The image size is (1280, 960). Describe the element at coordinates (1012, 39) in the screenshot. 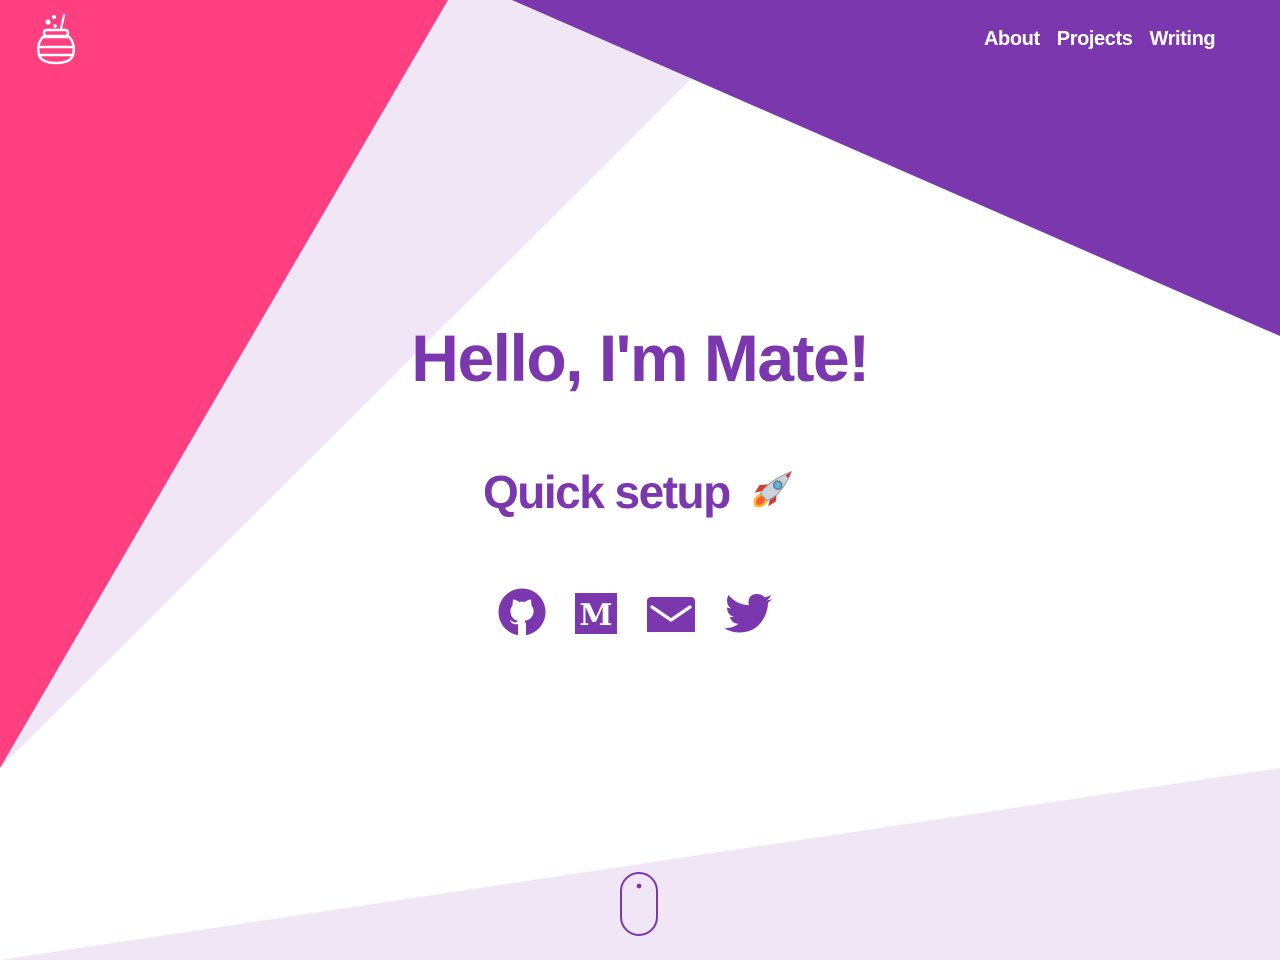

I see `nav-link-about: About` at that location.